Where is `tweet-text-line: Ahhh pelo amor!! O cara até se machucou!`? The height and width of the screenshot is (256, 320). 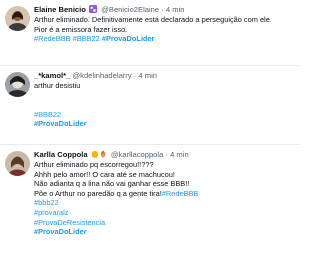 tweet-text-line: Ahhh pelo amor!! O cara até se machucou! is located at coordinates (104, 174).